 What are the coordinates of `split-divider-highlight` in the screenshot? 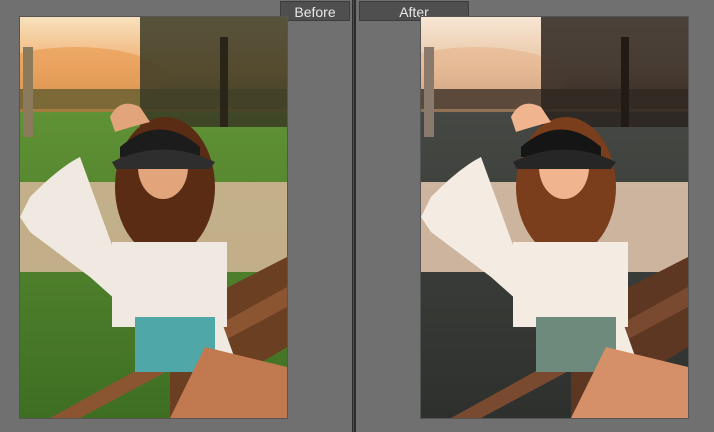 It's located at (353, 216).